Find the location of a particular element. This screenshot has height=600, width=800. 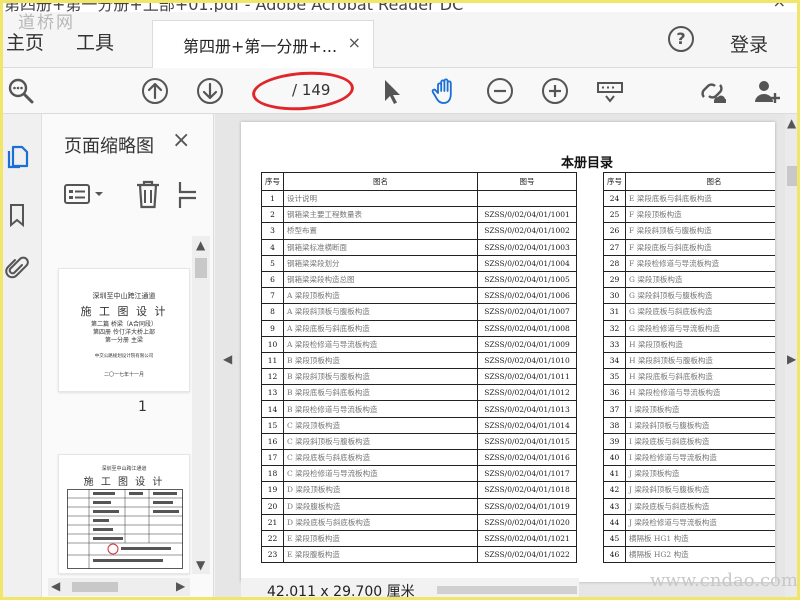

toc-row: 40 I 梁段检修道与导流板构造 is located at coordinates (689, 457).